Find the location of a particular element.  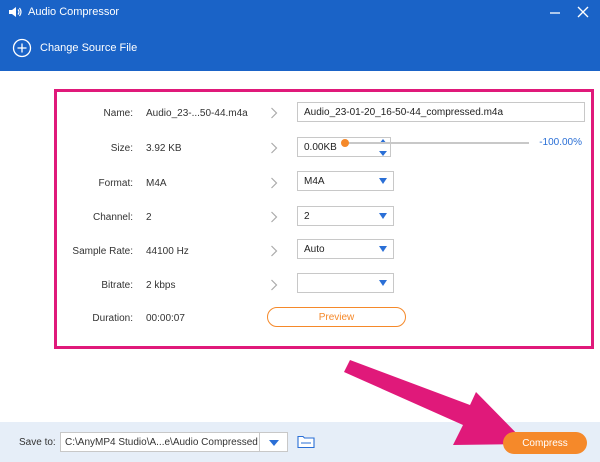

name-input: Audio_23-01-20_16-50-44_compressed.m4a is located at coordinates (441, 112).